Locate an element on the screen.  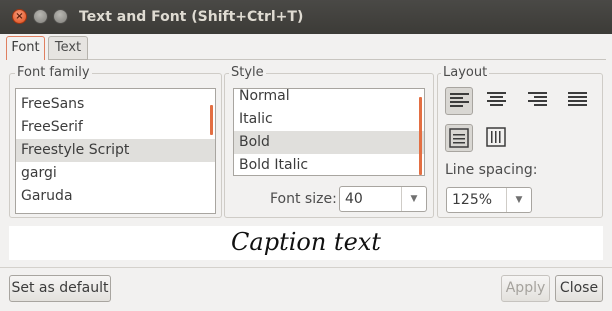
font-size-value: 40 is located at coordinates (354, 199).